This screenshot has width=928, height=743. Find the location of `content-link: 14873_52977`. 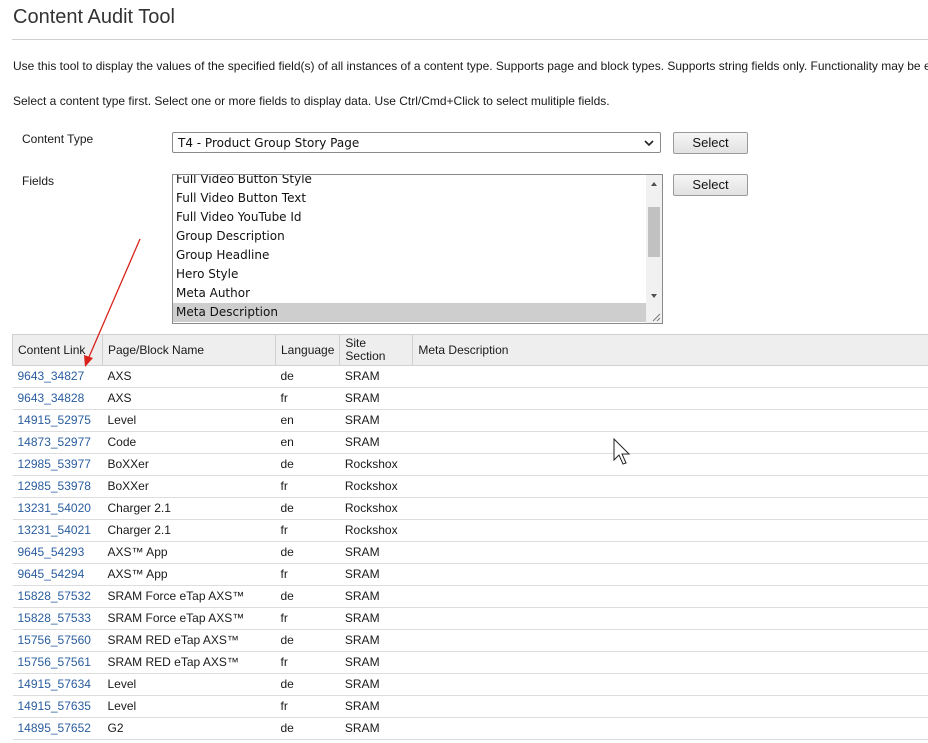

content-link: 14873_52977 is located at coordinates (57, 442).